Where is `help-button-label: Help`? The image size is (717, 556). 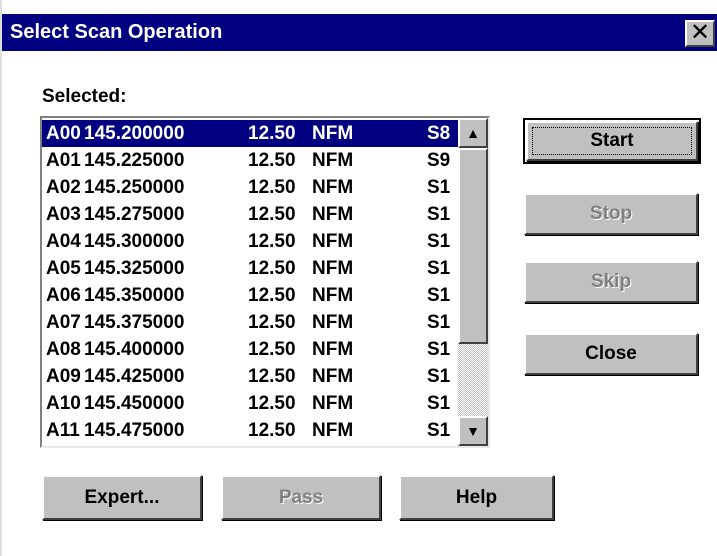
help-button-label: Help is located at coordinates (476, 497).